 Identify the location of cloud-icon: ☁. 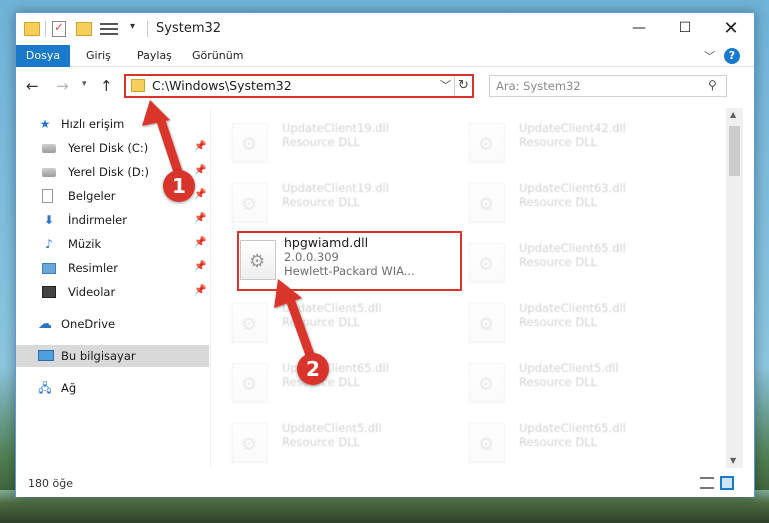
(45, 324).